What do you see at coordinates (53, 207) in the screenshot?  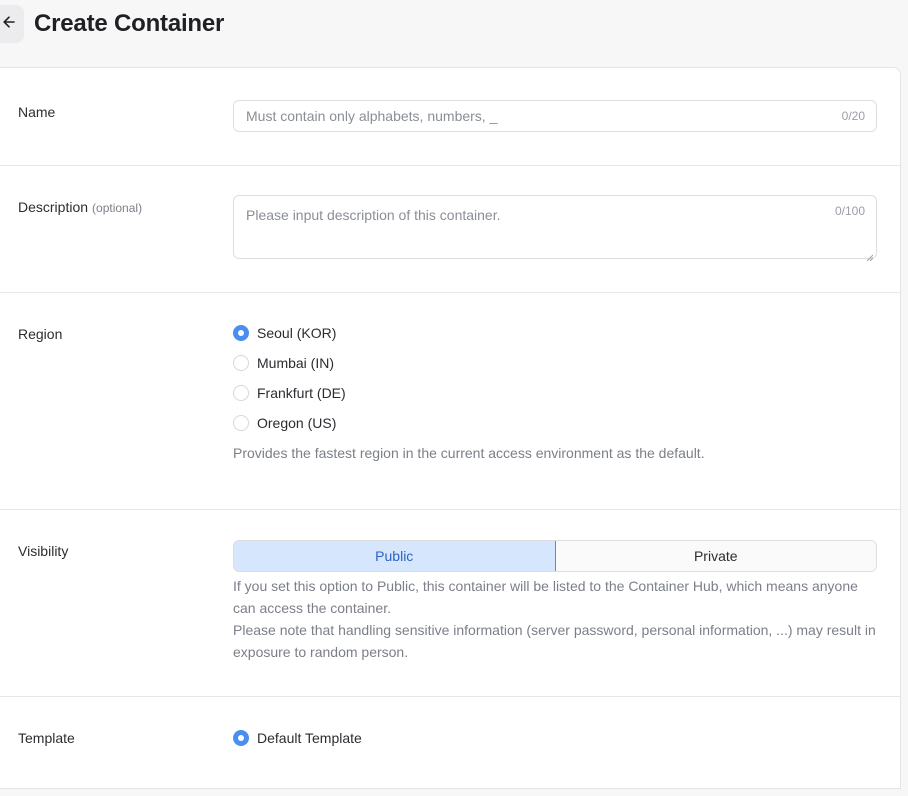 I see `description-label-text: Description` at bounding box center [53, 207].